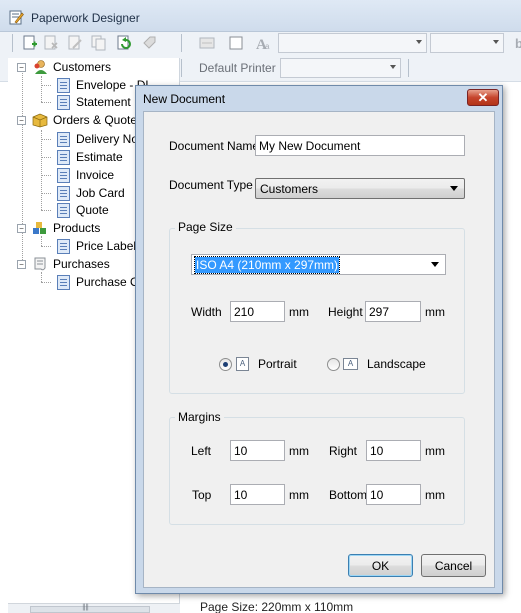 Image resolution: width=521 pixels, height=613 pixels. What do you see at coordinates (515, 43) in the screenshot?
I see `bold-icon: b` at bounding box center [515, 43].